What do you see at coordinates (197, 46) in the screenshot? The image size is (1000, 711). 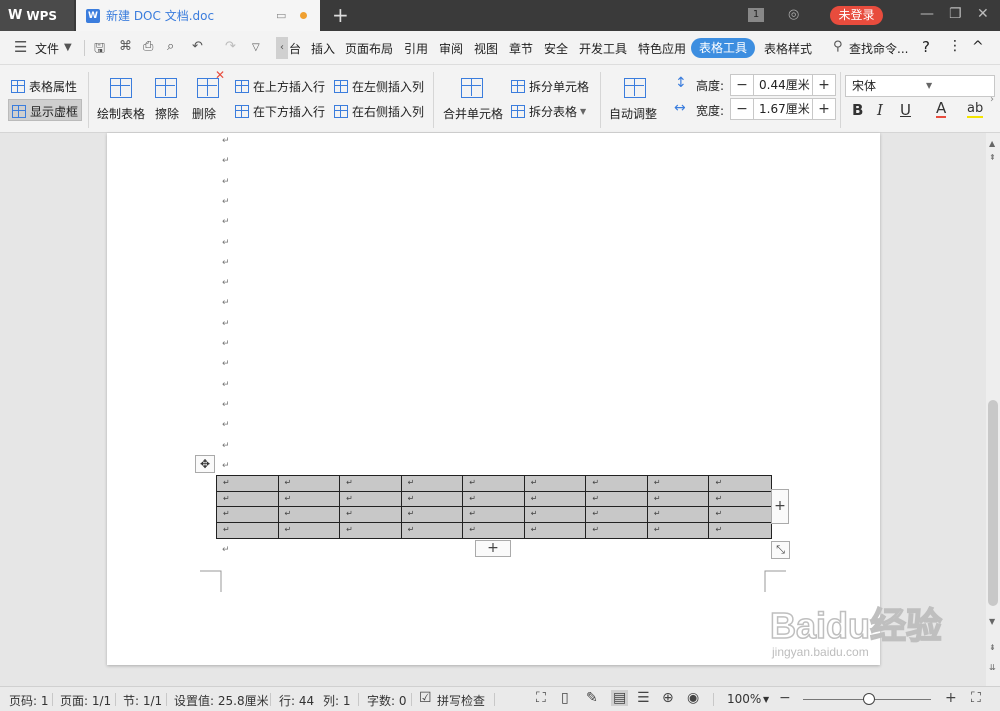 I see `undo-icon: ↶` at bounding box center [197, 46].